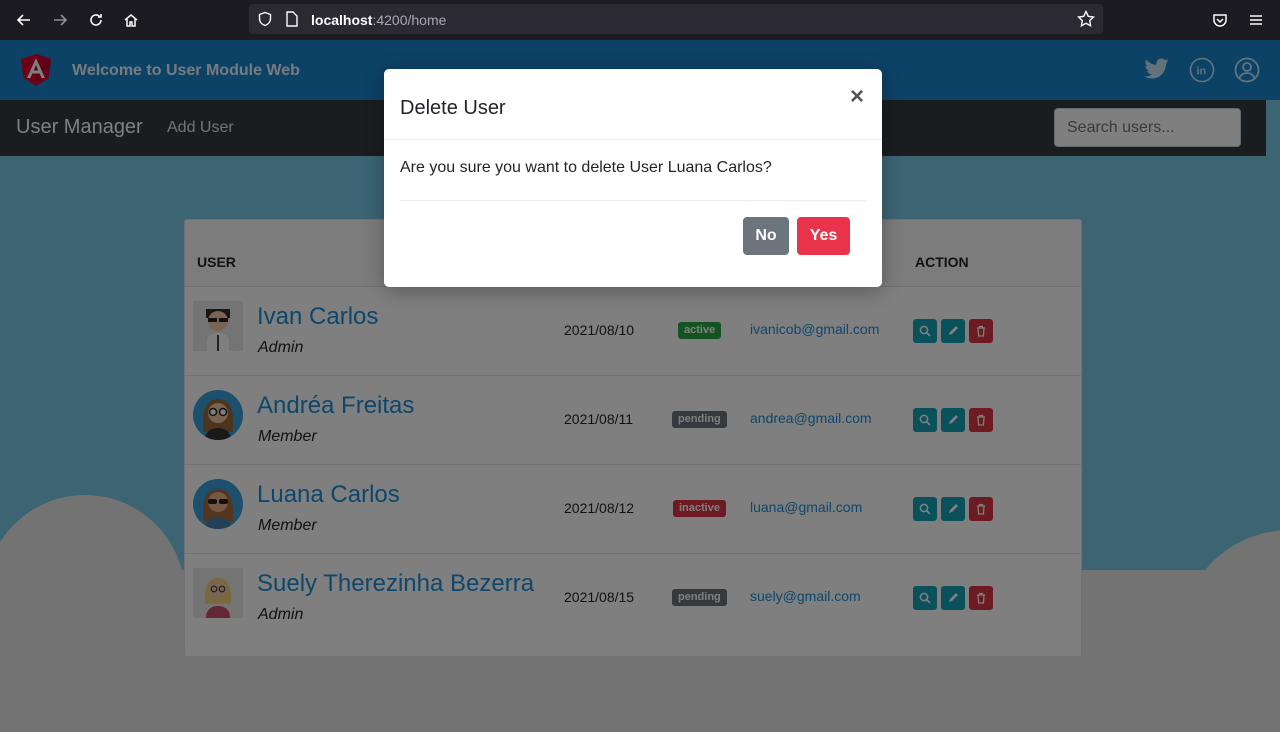  Describe the element at coordinates (1220, 20) in the screenshot. I see `pocket-icon` at that location.